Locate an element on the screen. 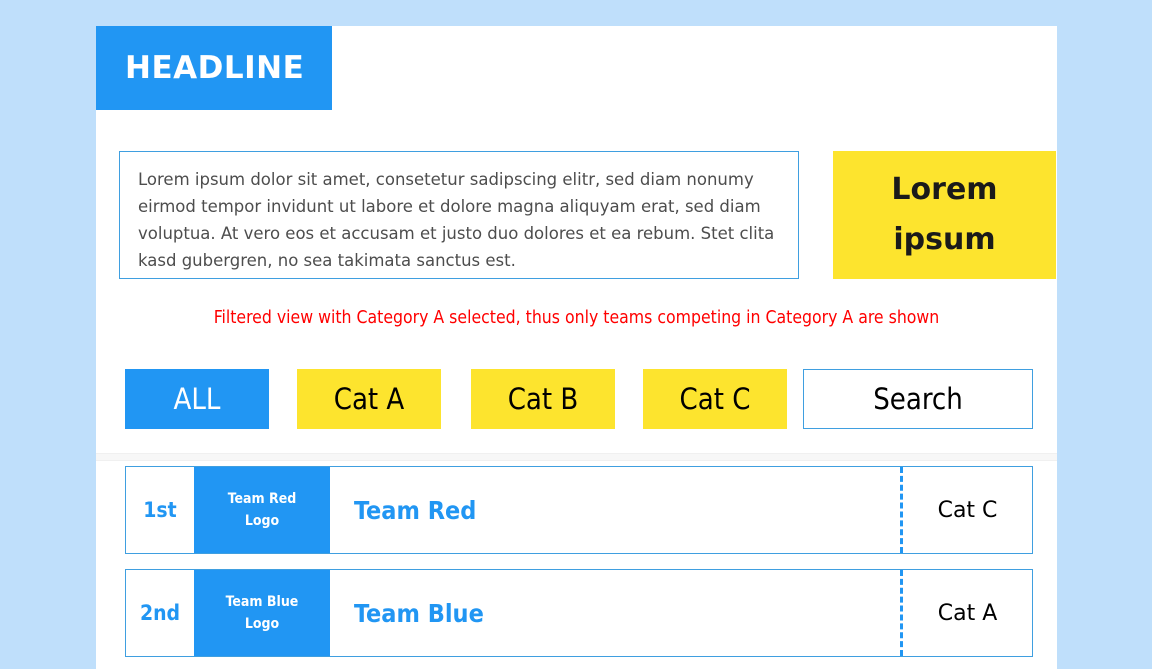 The width and height of the screenshot is (1152, 669). search-button: Search is located at coordinates (918, 399).